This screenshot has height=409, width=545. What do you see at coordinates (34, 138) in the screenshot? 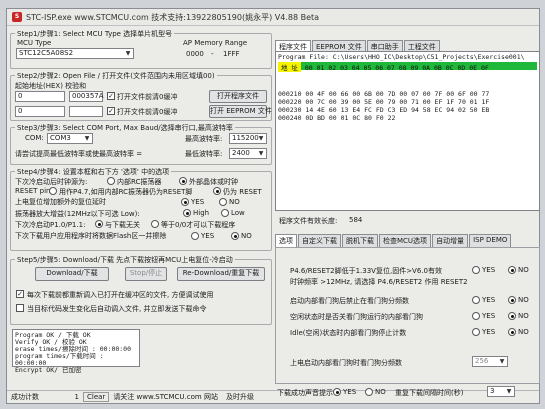
I see `com-label: COM:` at bounding box center [34, 138].